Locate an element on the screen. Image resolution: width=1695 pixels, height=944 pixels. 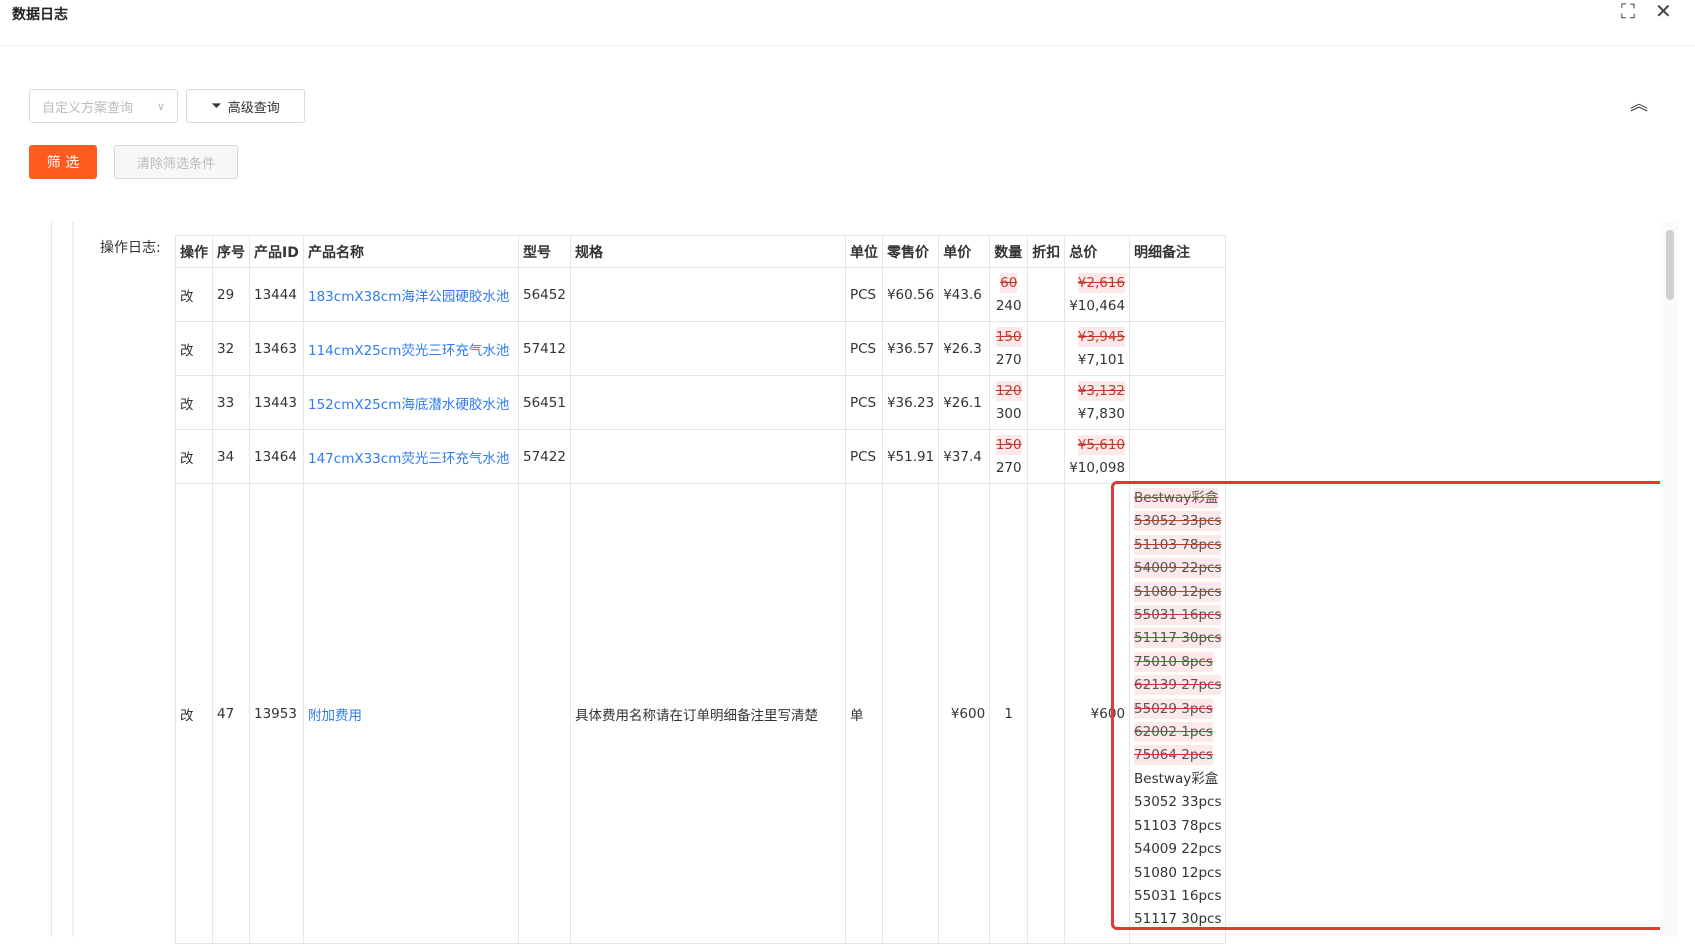
total-cell: ¥2,616 ¥10,464 is located at coordinates (1097, 294).